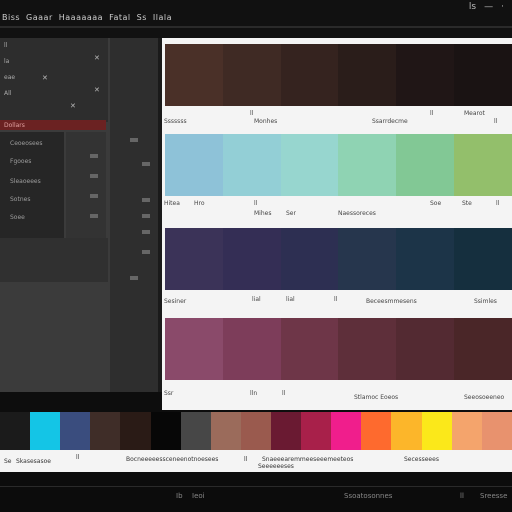 The width and height of the screenshot is (512, 512). I want to click on status-item: Ib, so click(179, 496).